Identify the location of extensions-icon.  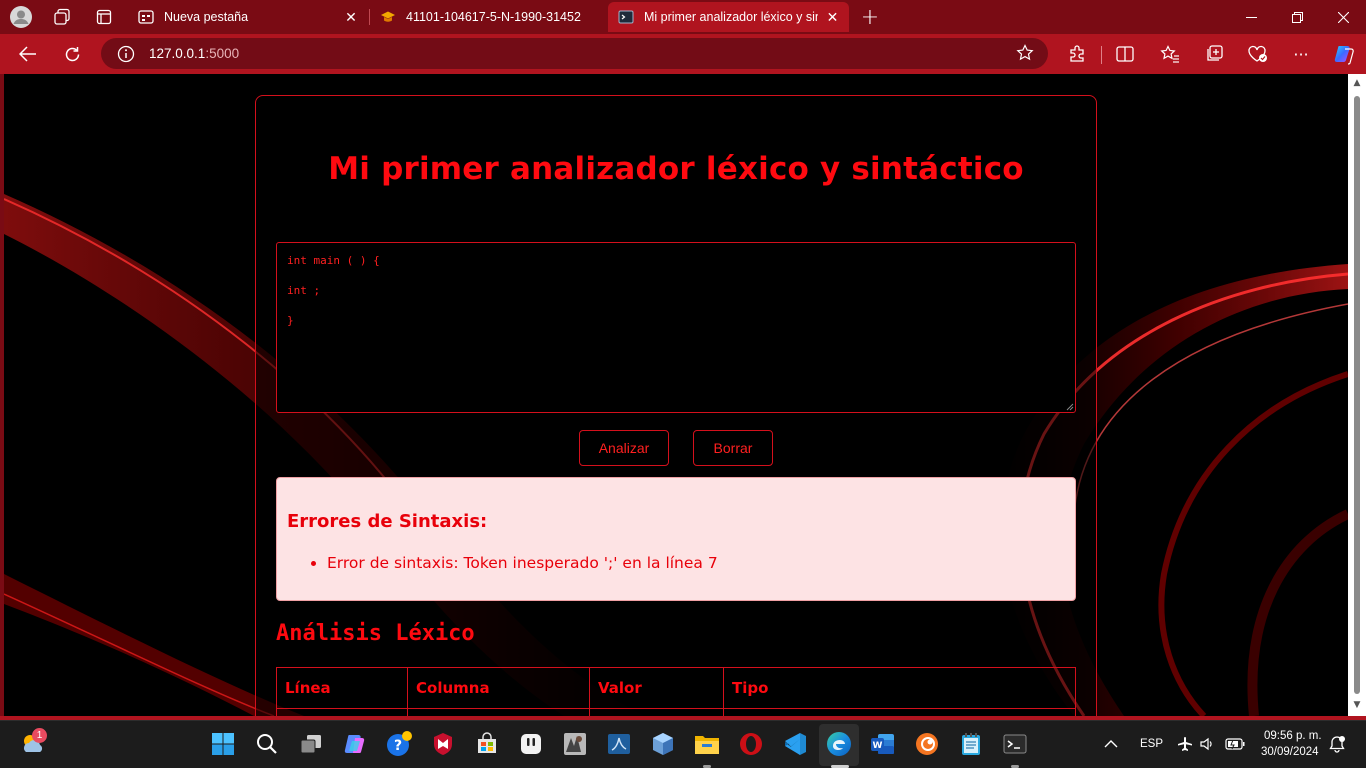
(1077, 54).